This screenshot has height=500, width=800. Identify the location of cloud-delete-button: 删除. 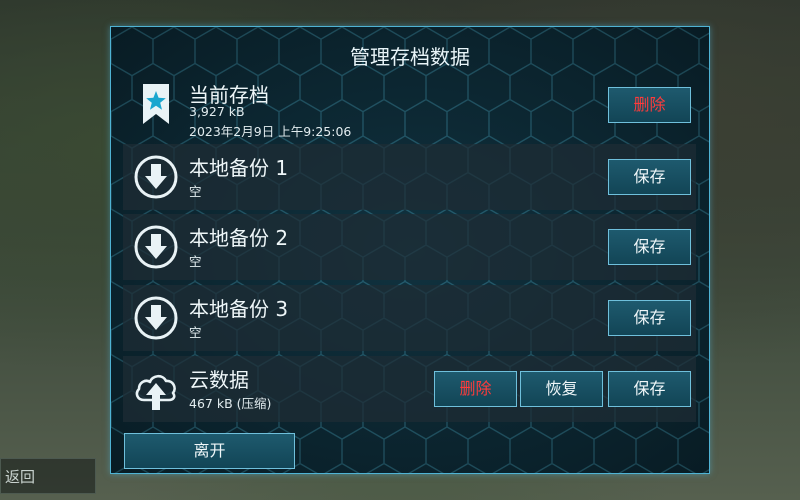
(475, 389).